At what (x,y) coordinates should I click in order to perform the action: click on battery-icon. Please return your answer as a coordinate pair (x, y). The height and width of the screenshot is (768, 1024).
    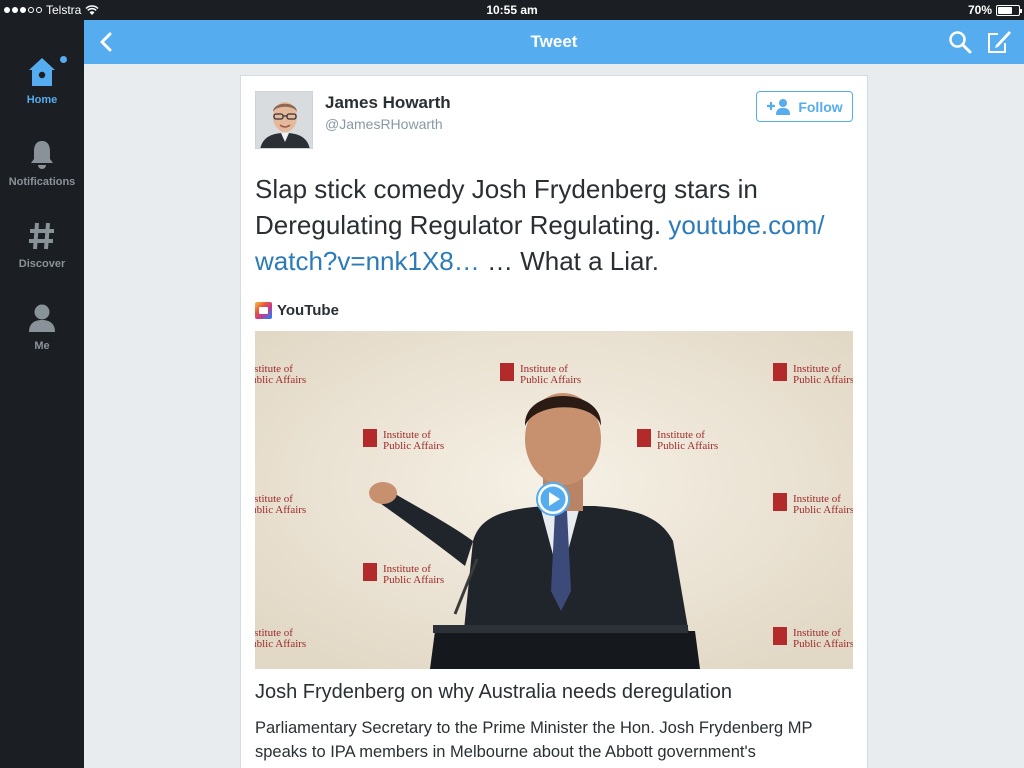
    Looking at the image, I should click on (1009, 10).